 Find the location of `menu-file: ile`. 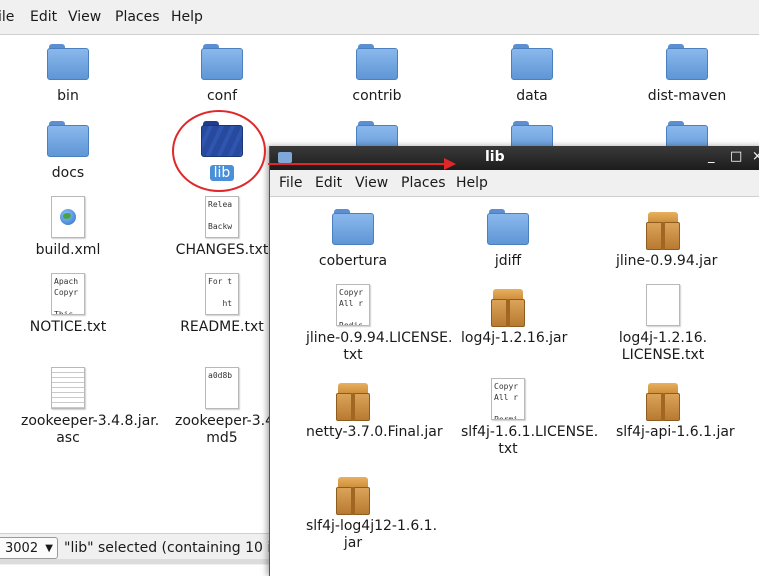

menu-file: ile is located at coordinates (7, 17).